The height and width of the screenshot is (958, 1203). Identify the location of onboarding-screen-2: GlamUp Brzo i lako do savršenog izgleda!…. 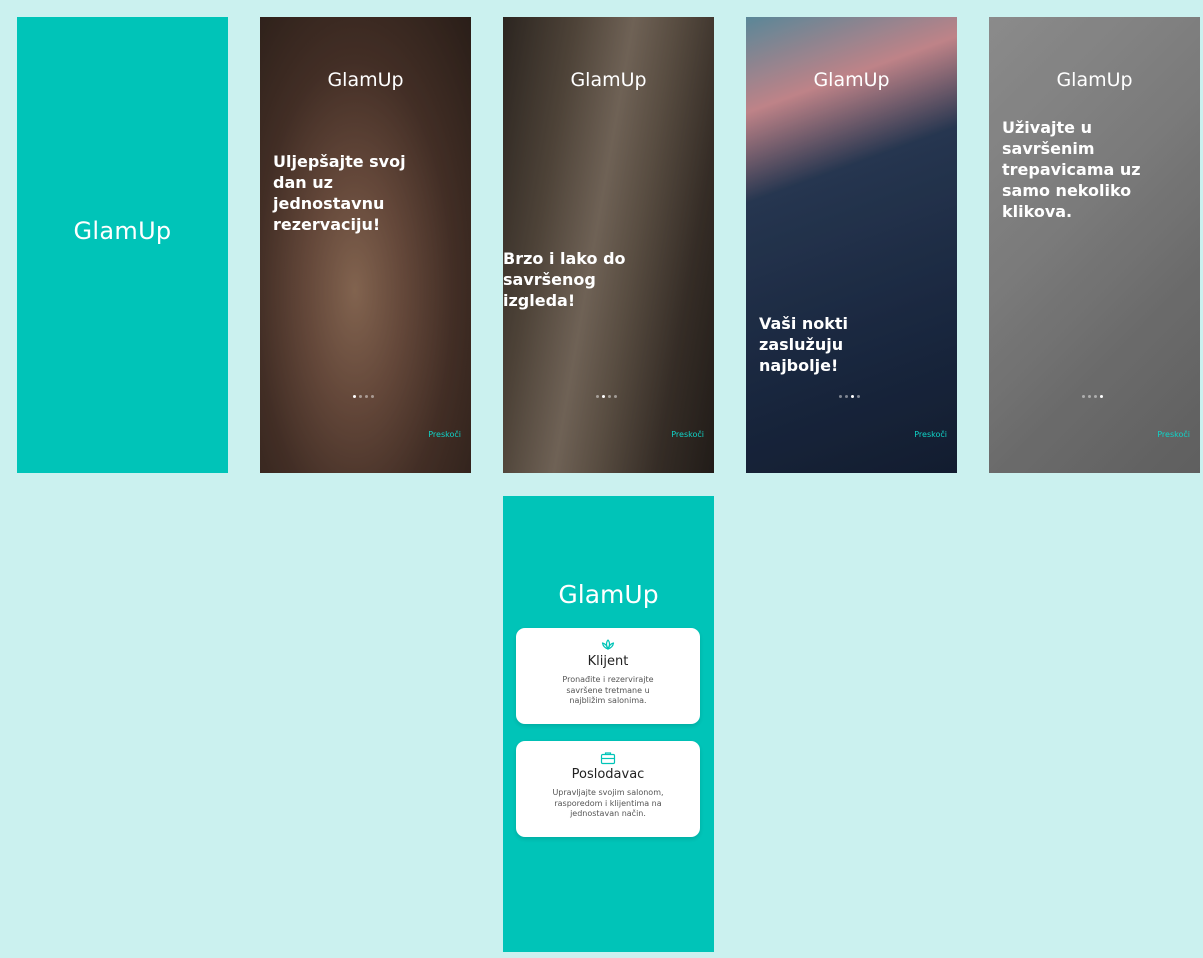
(608, 245).